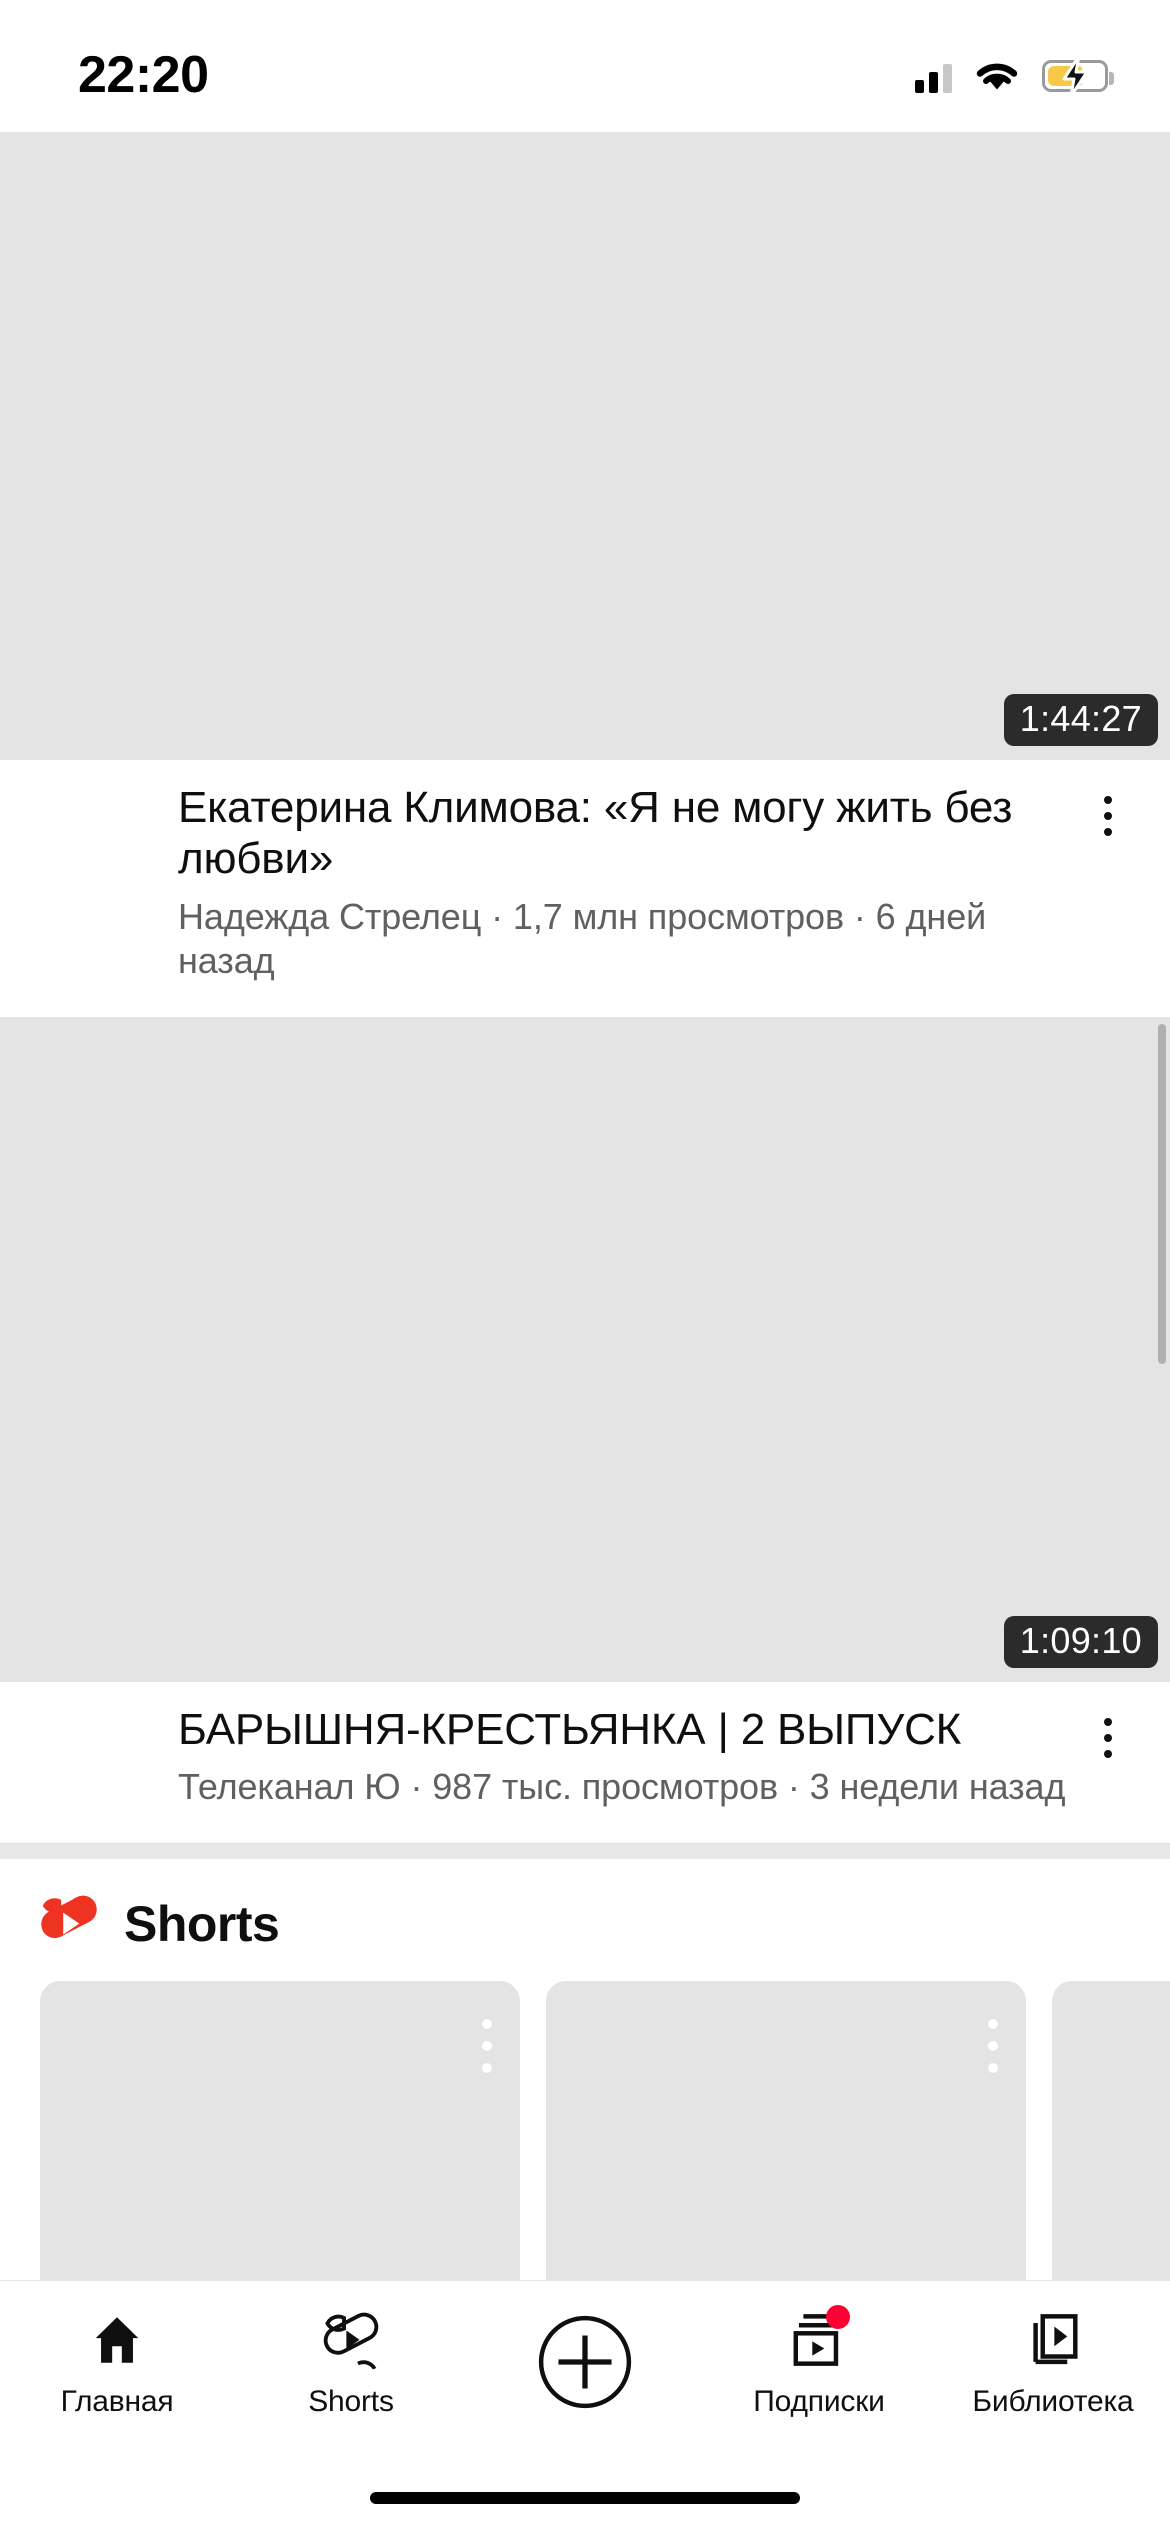 This screenshot has height=2532, width=1170. I want to click on home-indicator, so click(585, 2498).